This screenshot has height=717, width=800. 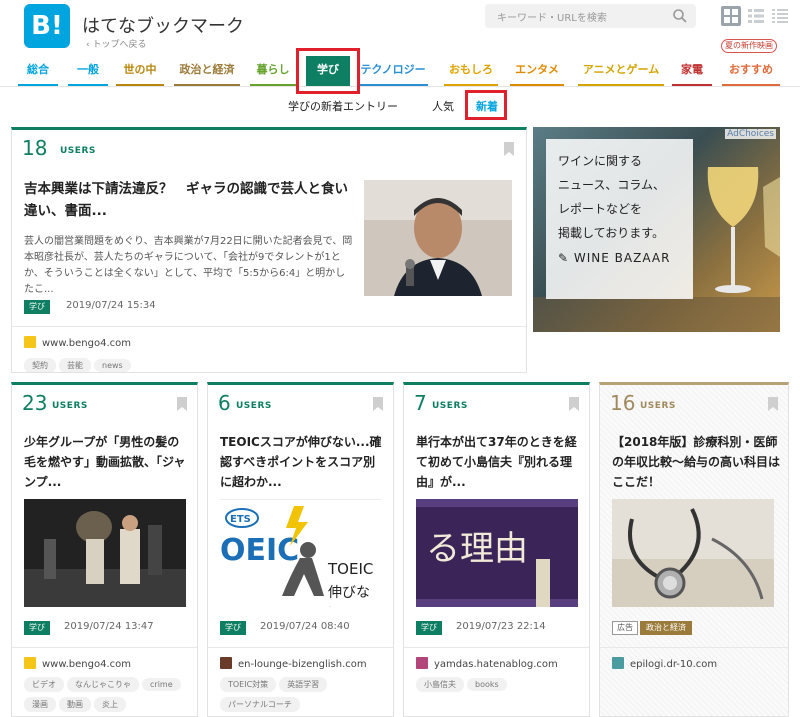 I want to click on subnav-popular: 人気, so click(x=443, y=106).